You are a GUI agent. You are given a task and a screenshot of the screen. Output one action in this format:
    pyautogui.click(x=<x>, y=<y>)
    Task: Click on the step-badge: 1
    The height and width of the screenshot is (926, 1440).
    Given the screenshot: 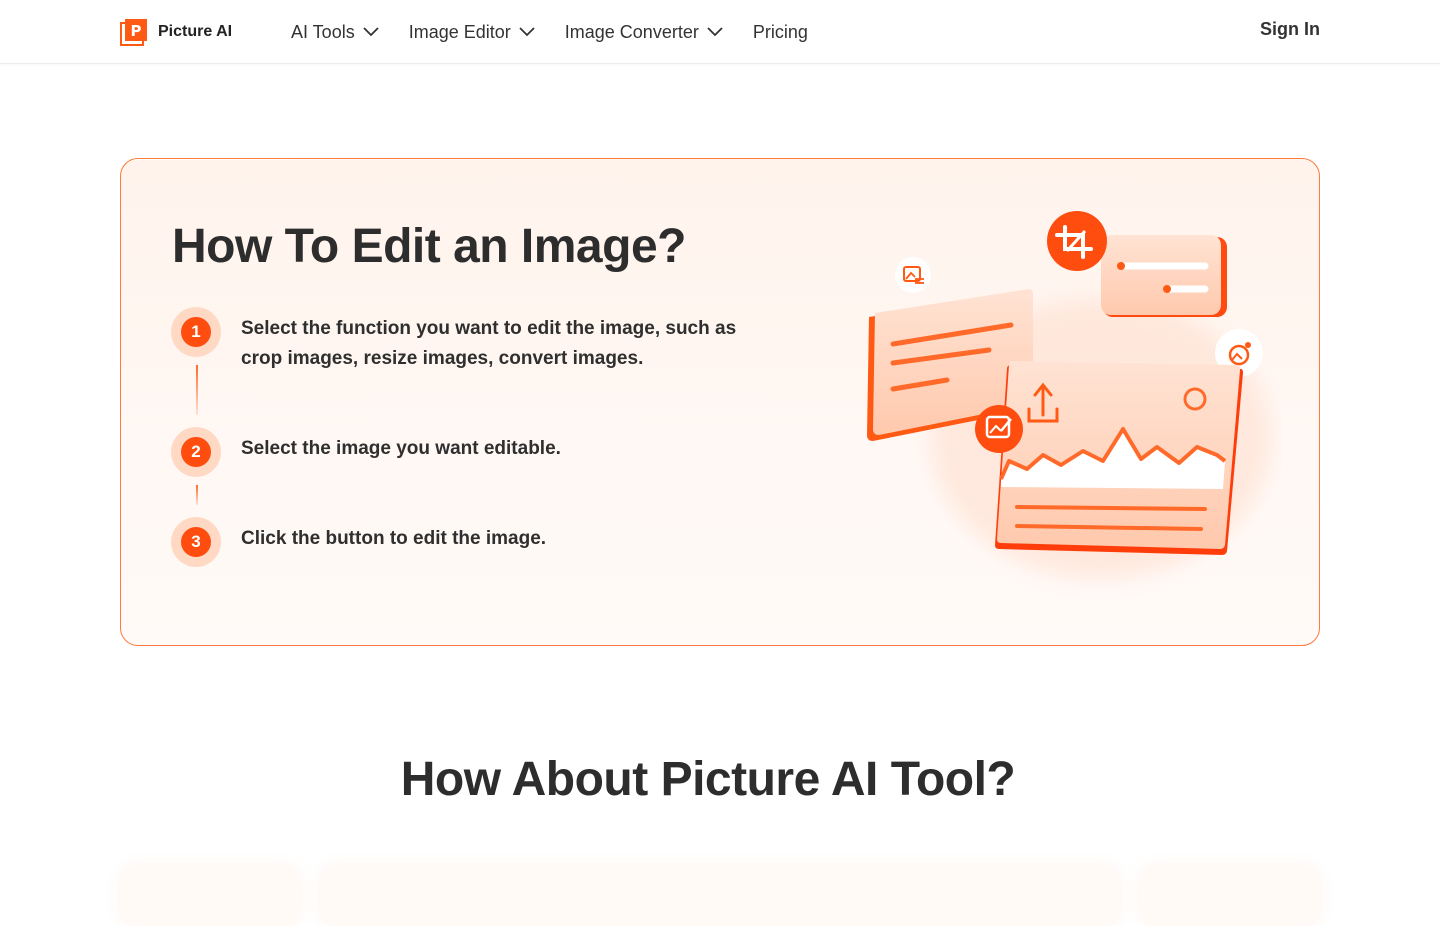 What is the action you would take?
    pyautogui.click(x=196, y=332)
    